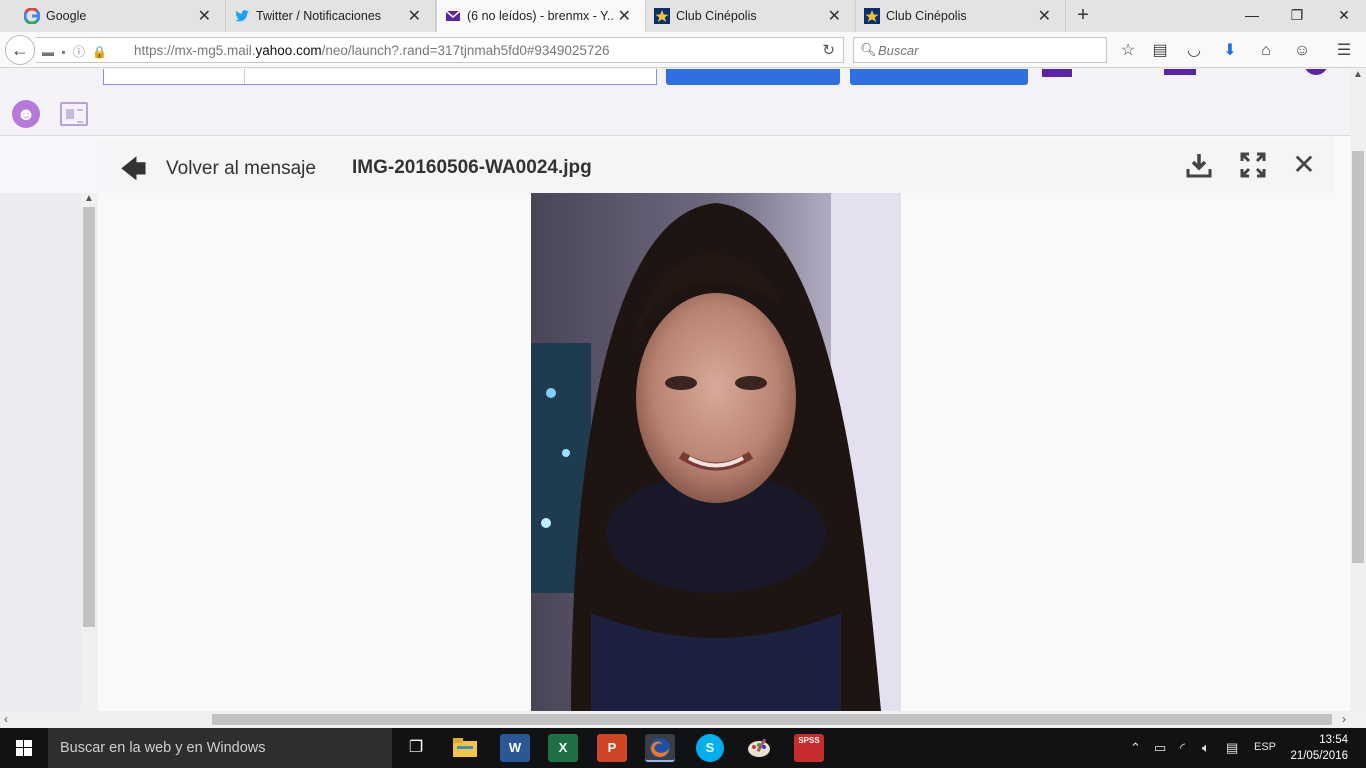 This screenshot has width=1366, height=768. What do you see at coordinates (453, 15) in the screenshot?
I see `yahoo-mail-icon` at bounding box center [453, 15].